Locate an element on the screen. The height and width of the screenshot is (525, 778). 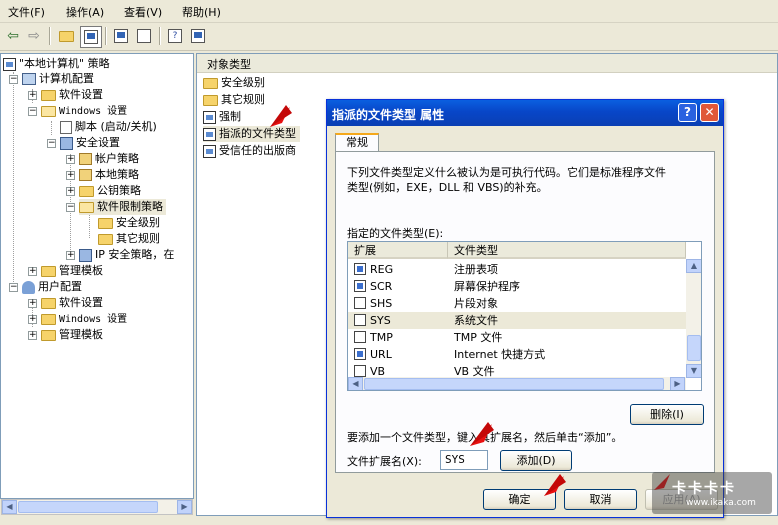
folder-icon is located at coordinates (48, 95).